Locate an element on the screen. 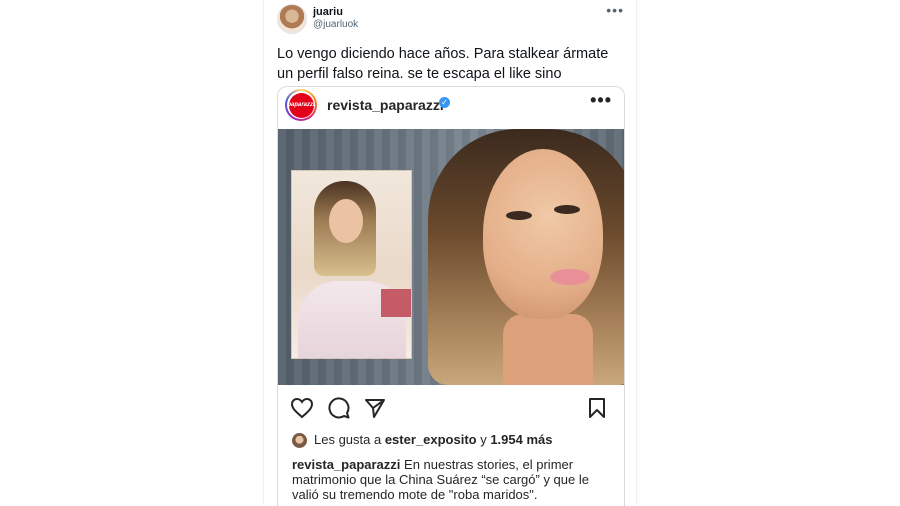 The image size is (900, 506). liker-username: ester_exposito is located at coordinates (431, 439).